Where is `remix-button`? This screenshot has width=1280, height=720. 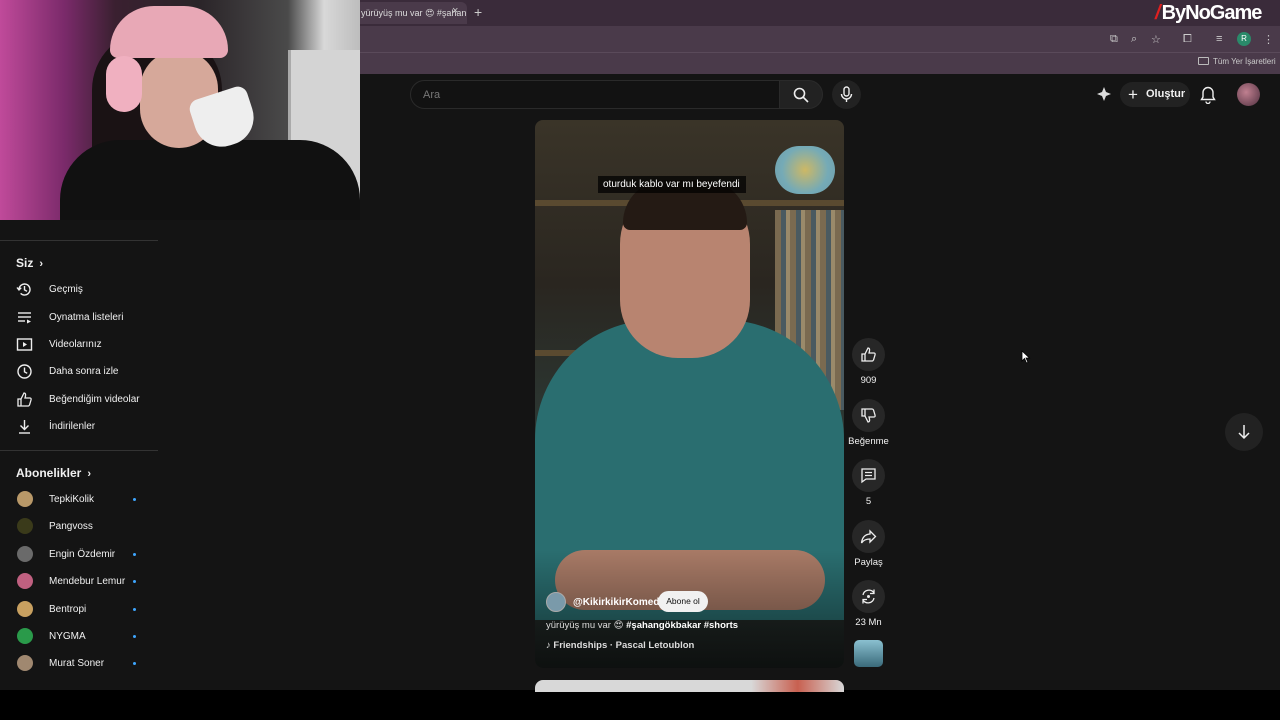 remix-button is located at coordinates (868, 596).